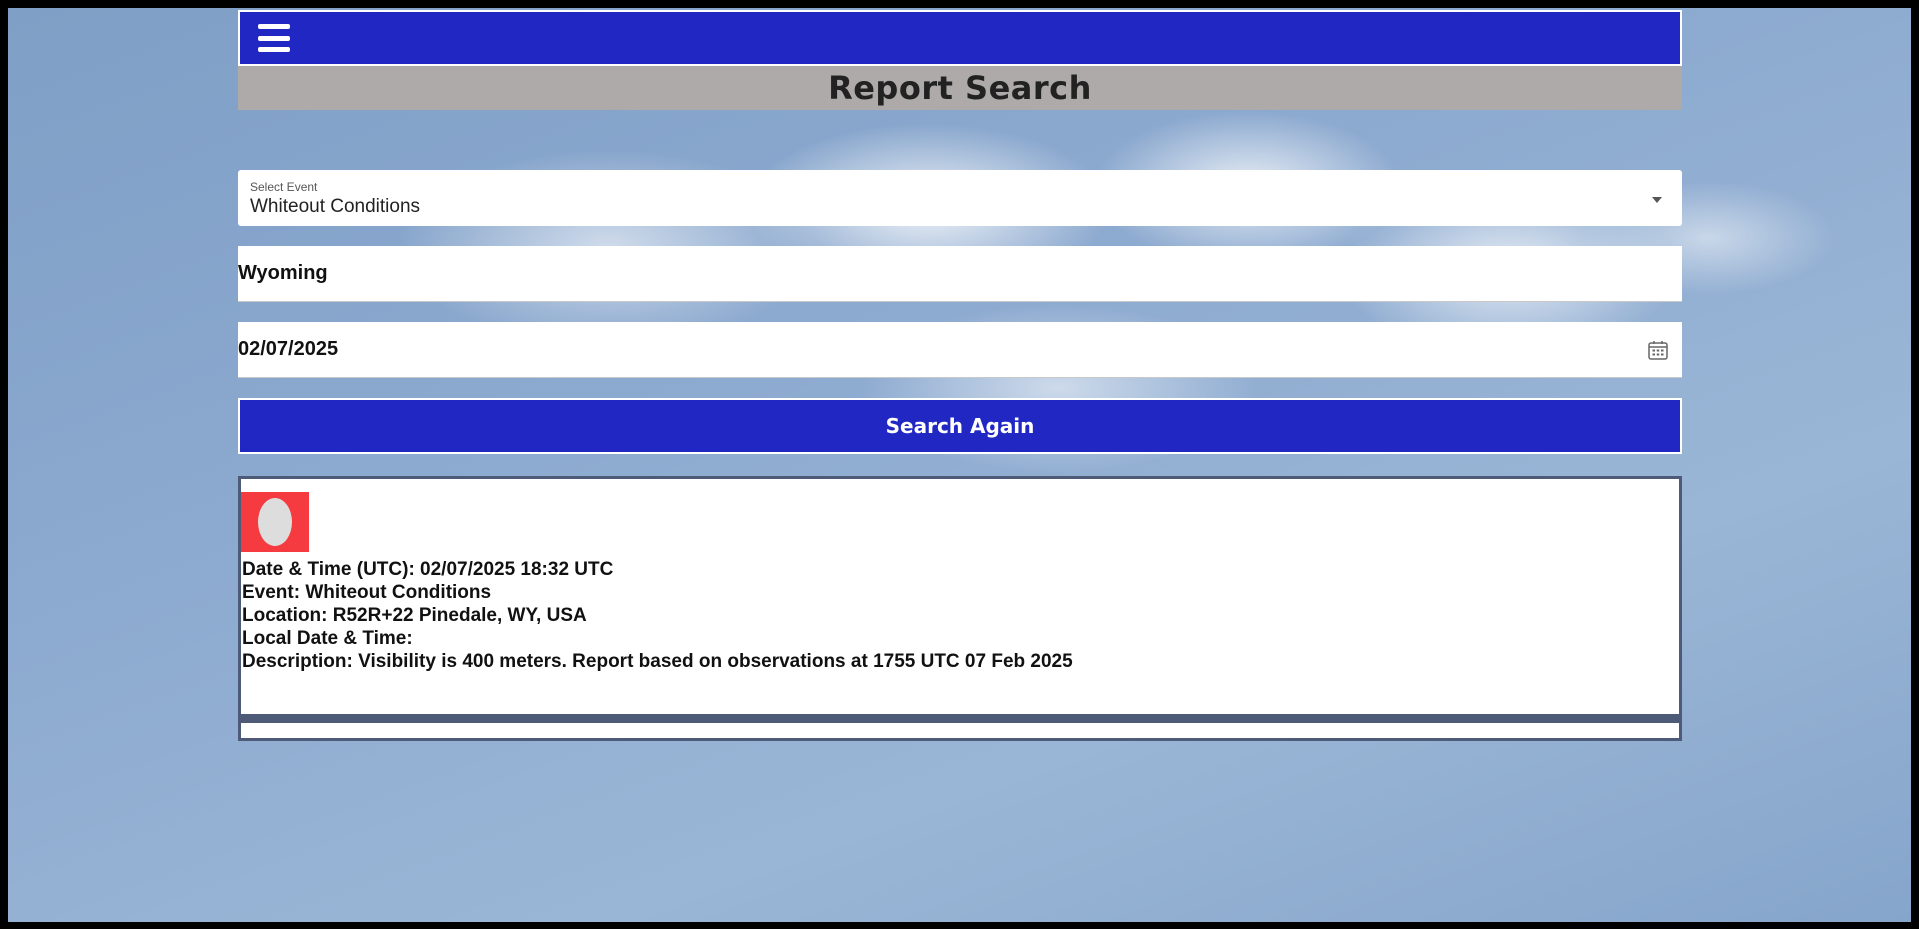 This screenshot has height=929, width=1919. I want to click on date-input: 02/07/2025, so click(960, 350).